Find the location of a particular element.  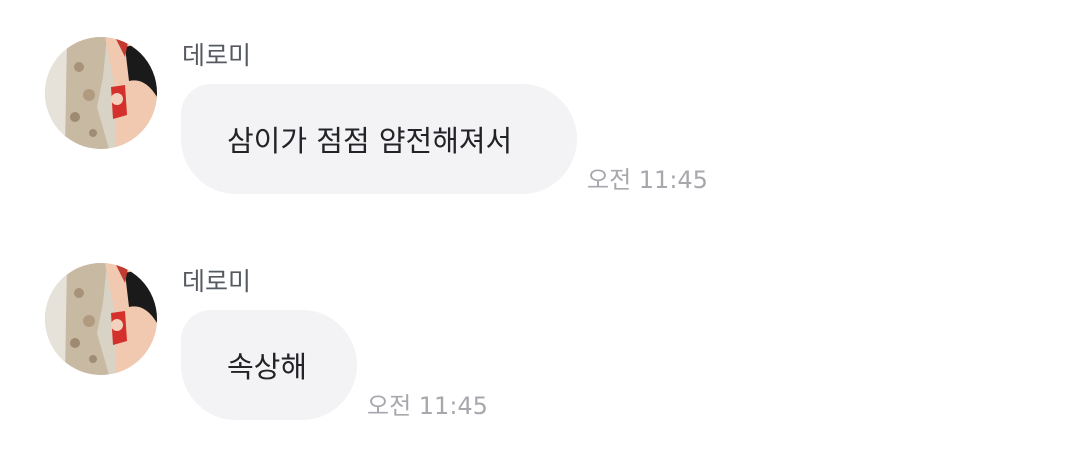

message-bubble: 속상해 is located at coordinates (269, 365).